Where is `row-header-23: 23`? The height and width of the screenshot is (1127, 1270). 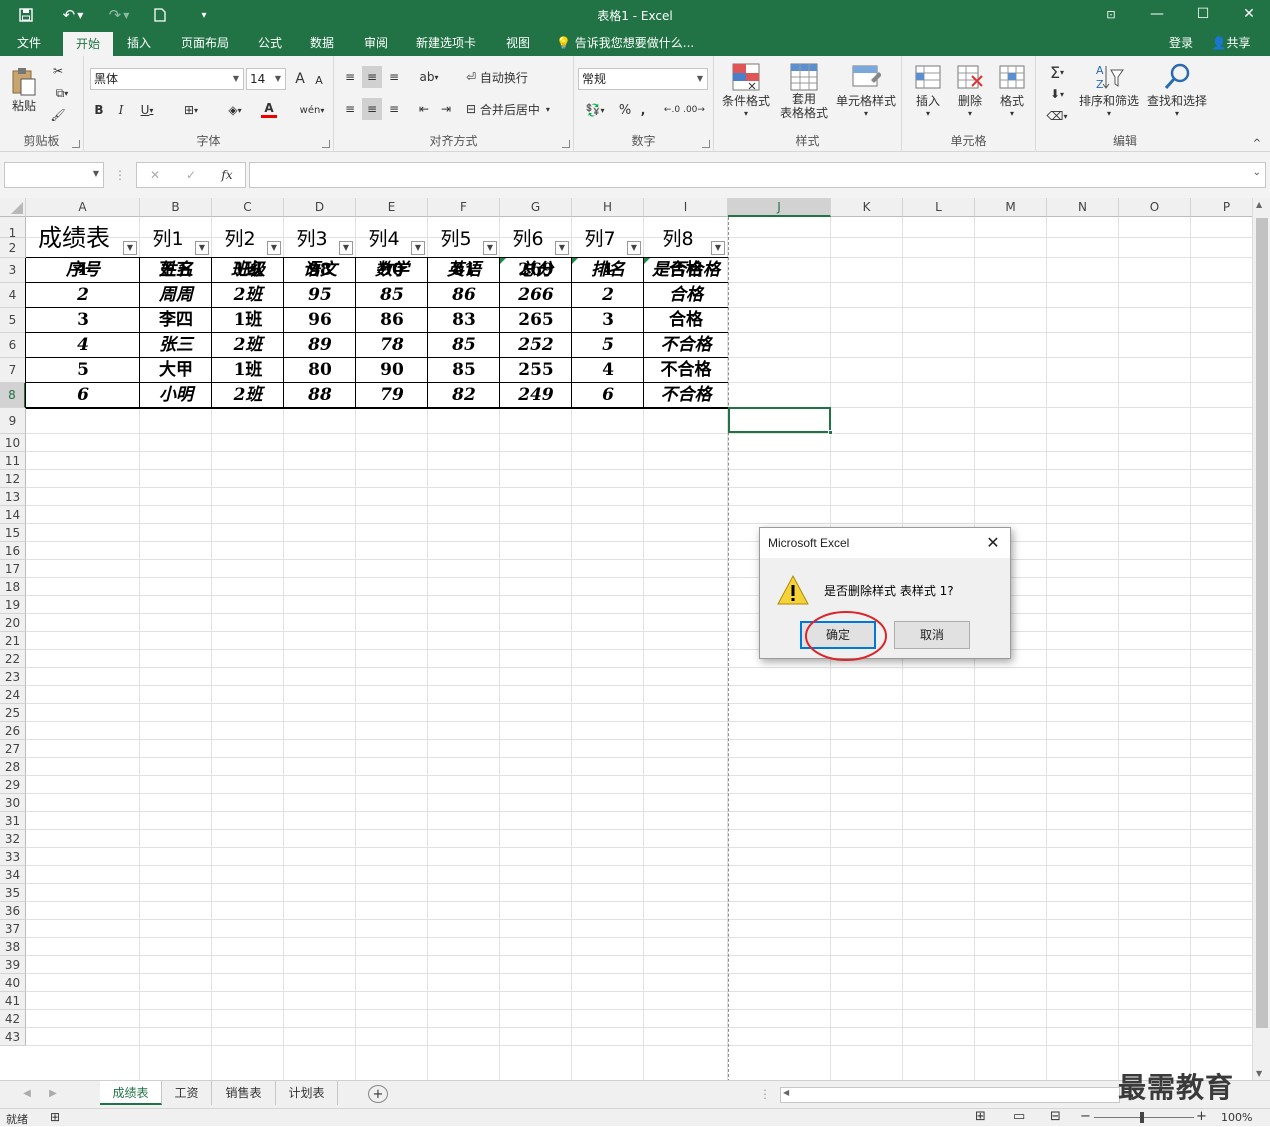
row-header-23: 23 is located at coordinates (13, 677).